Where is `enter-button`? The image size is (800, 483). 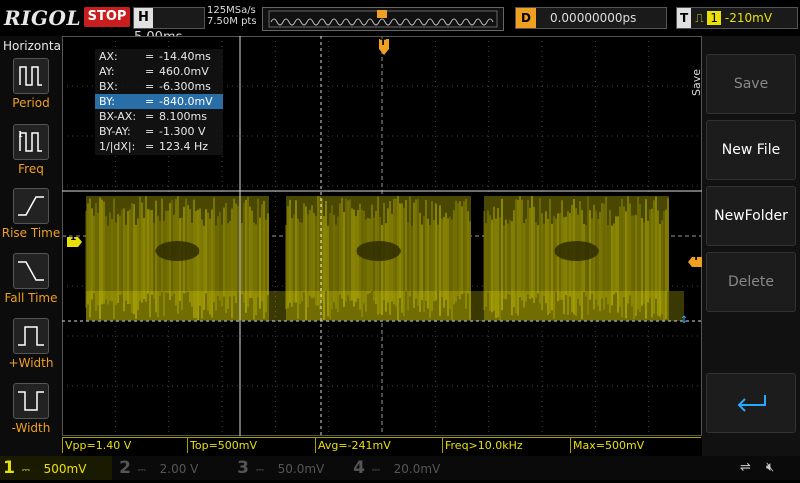
enter-button is located at coordinates (751, 403).